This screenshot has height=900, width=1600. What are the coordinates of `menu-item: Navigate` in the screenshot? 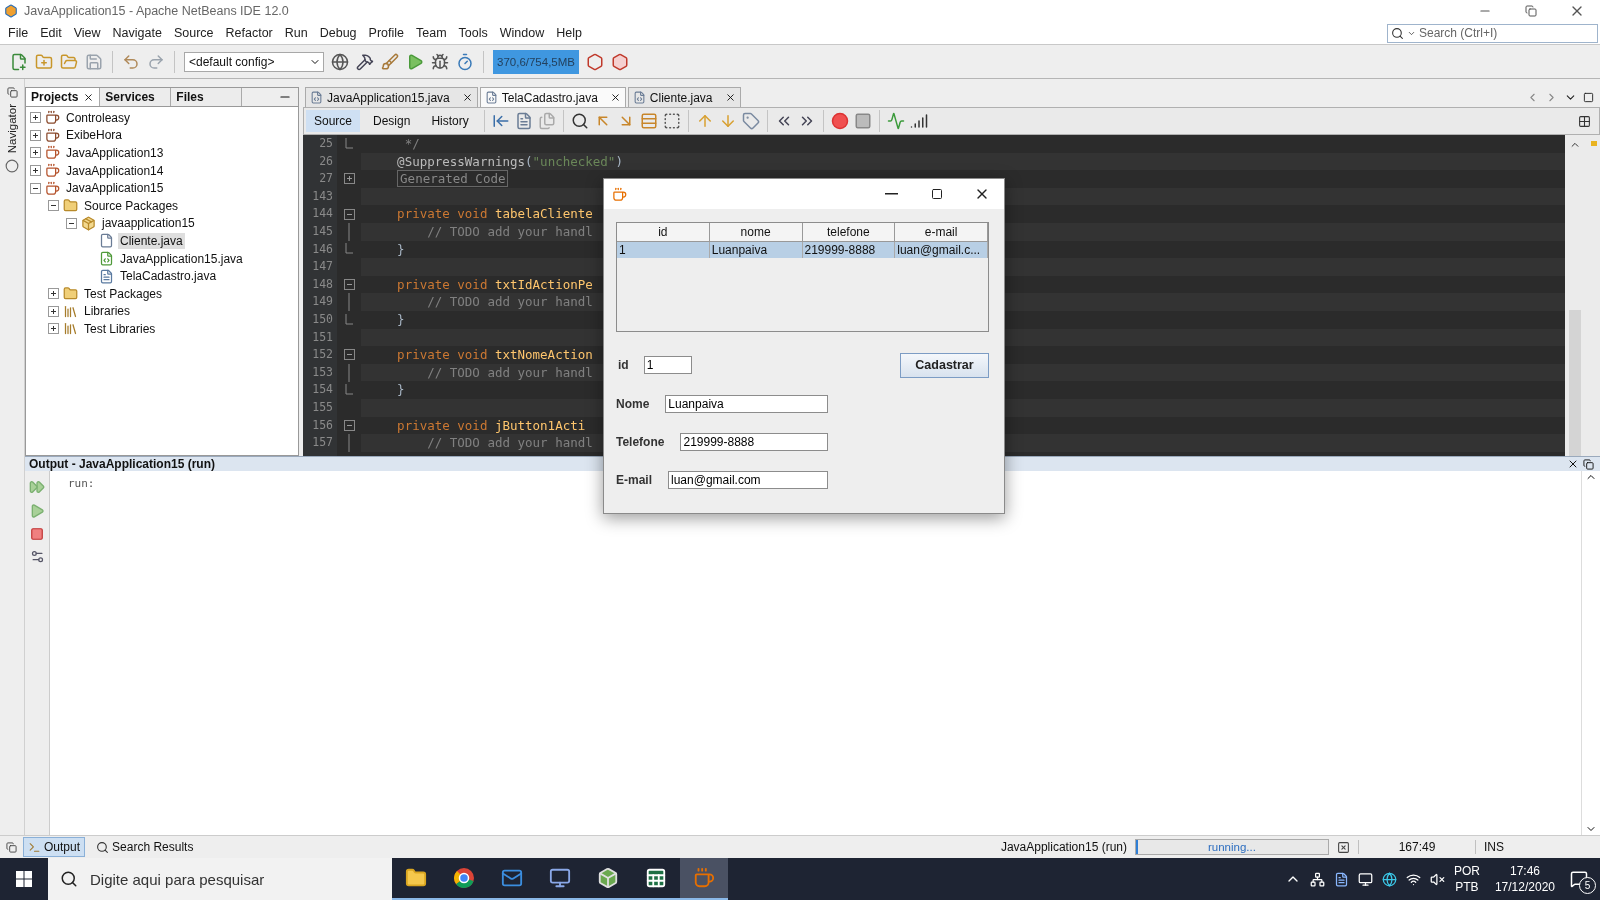 It's located at (137, 33).